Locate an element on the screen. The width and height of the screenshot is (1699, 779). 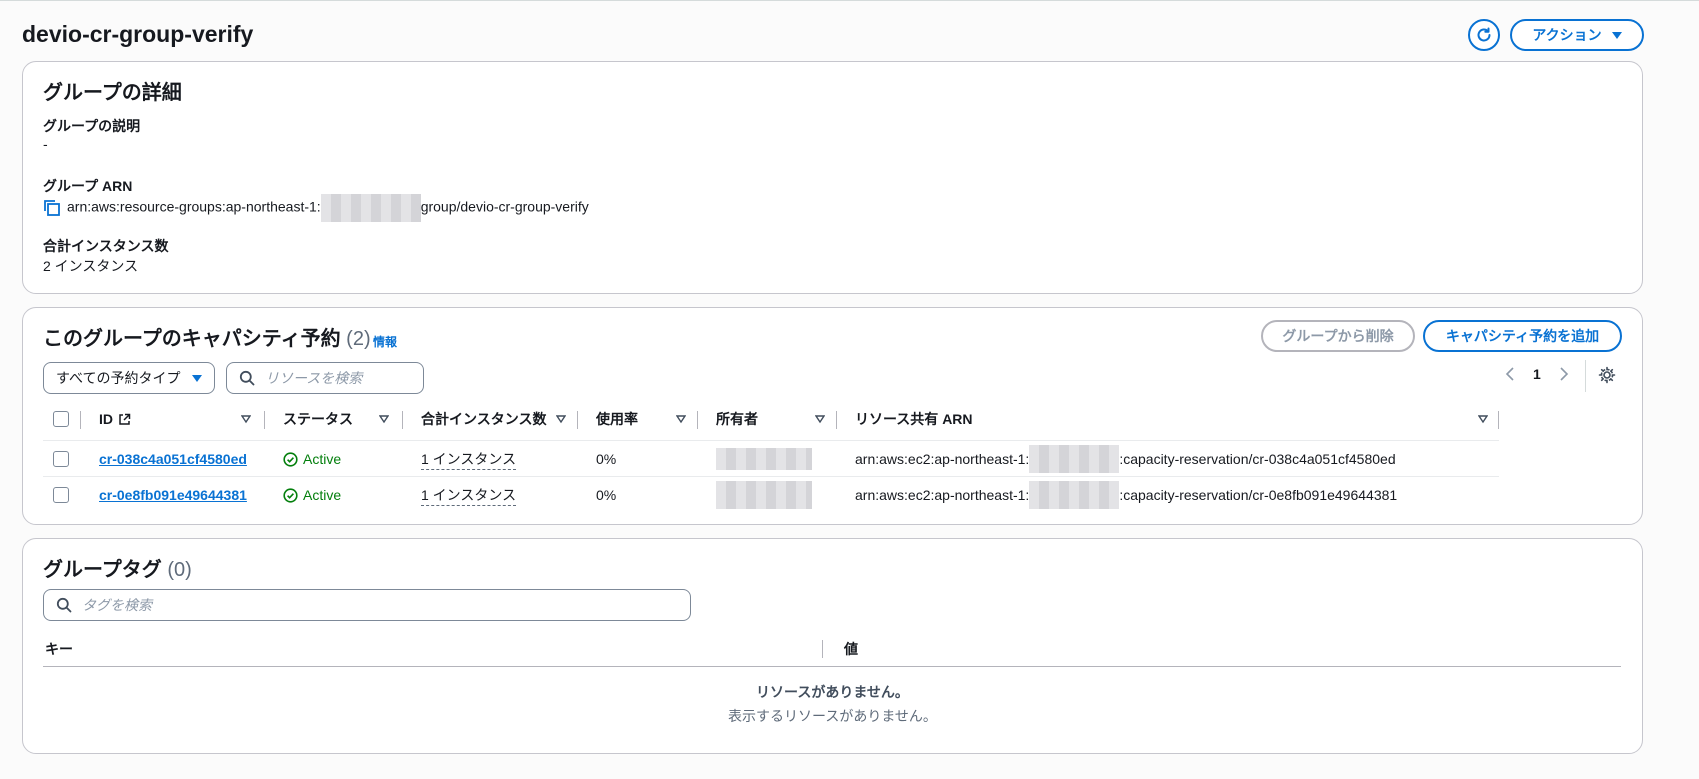
refresh-icon is located at coordinates (1484, 34).